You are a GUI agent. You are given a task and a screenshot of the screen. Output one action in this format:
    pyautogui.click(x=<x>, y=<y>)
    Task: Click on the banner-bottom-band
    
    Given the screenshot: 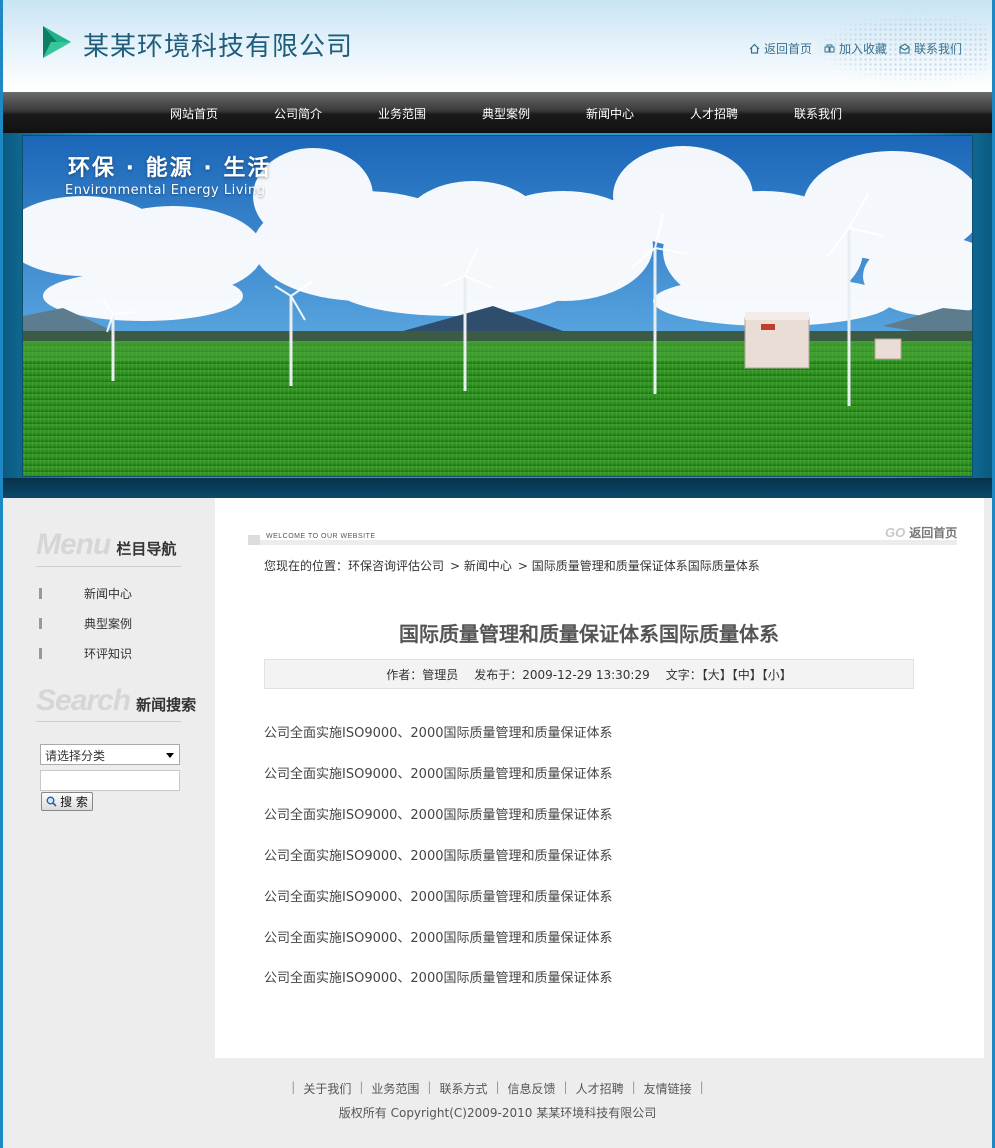 What is the action you would take?
    pyautogui.click(x=497, y=488)
    